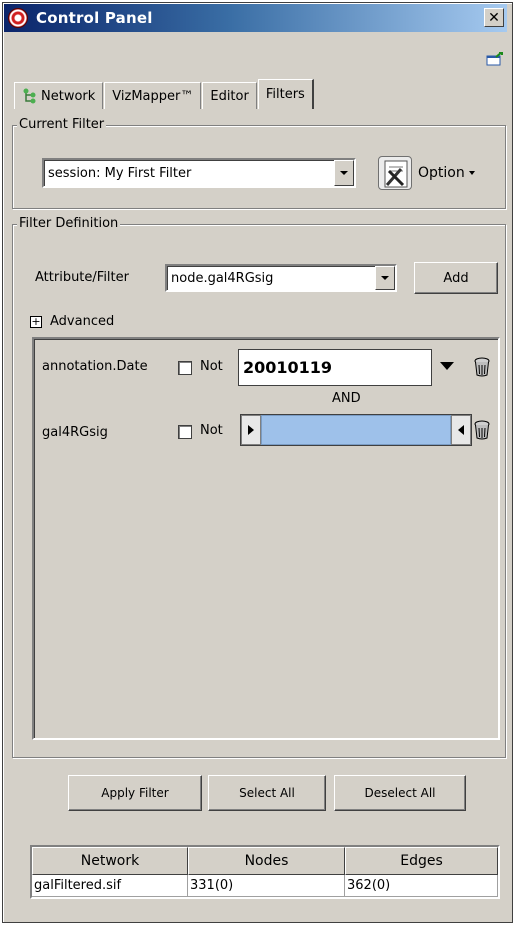 The image size is (517, 927). Describe the element at coordinates (75, 432) in the screenshot. I see `filter-name-gal4rgsig: gal4RGsig` at that location.